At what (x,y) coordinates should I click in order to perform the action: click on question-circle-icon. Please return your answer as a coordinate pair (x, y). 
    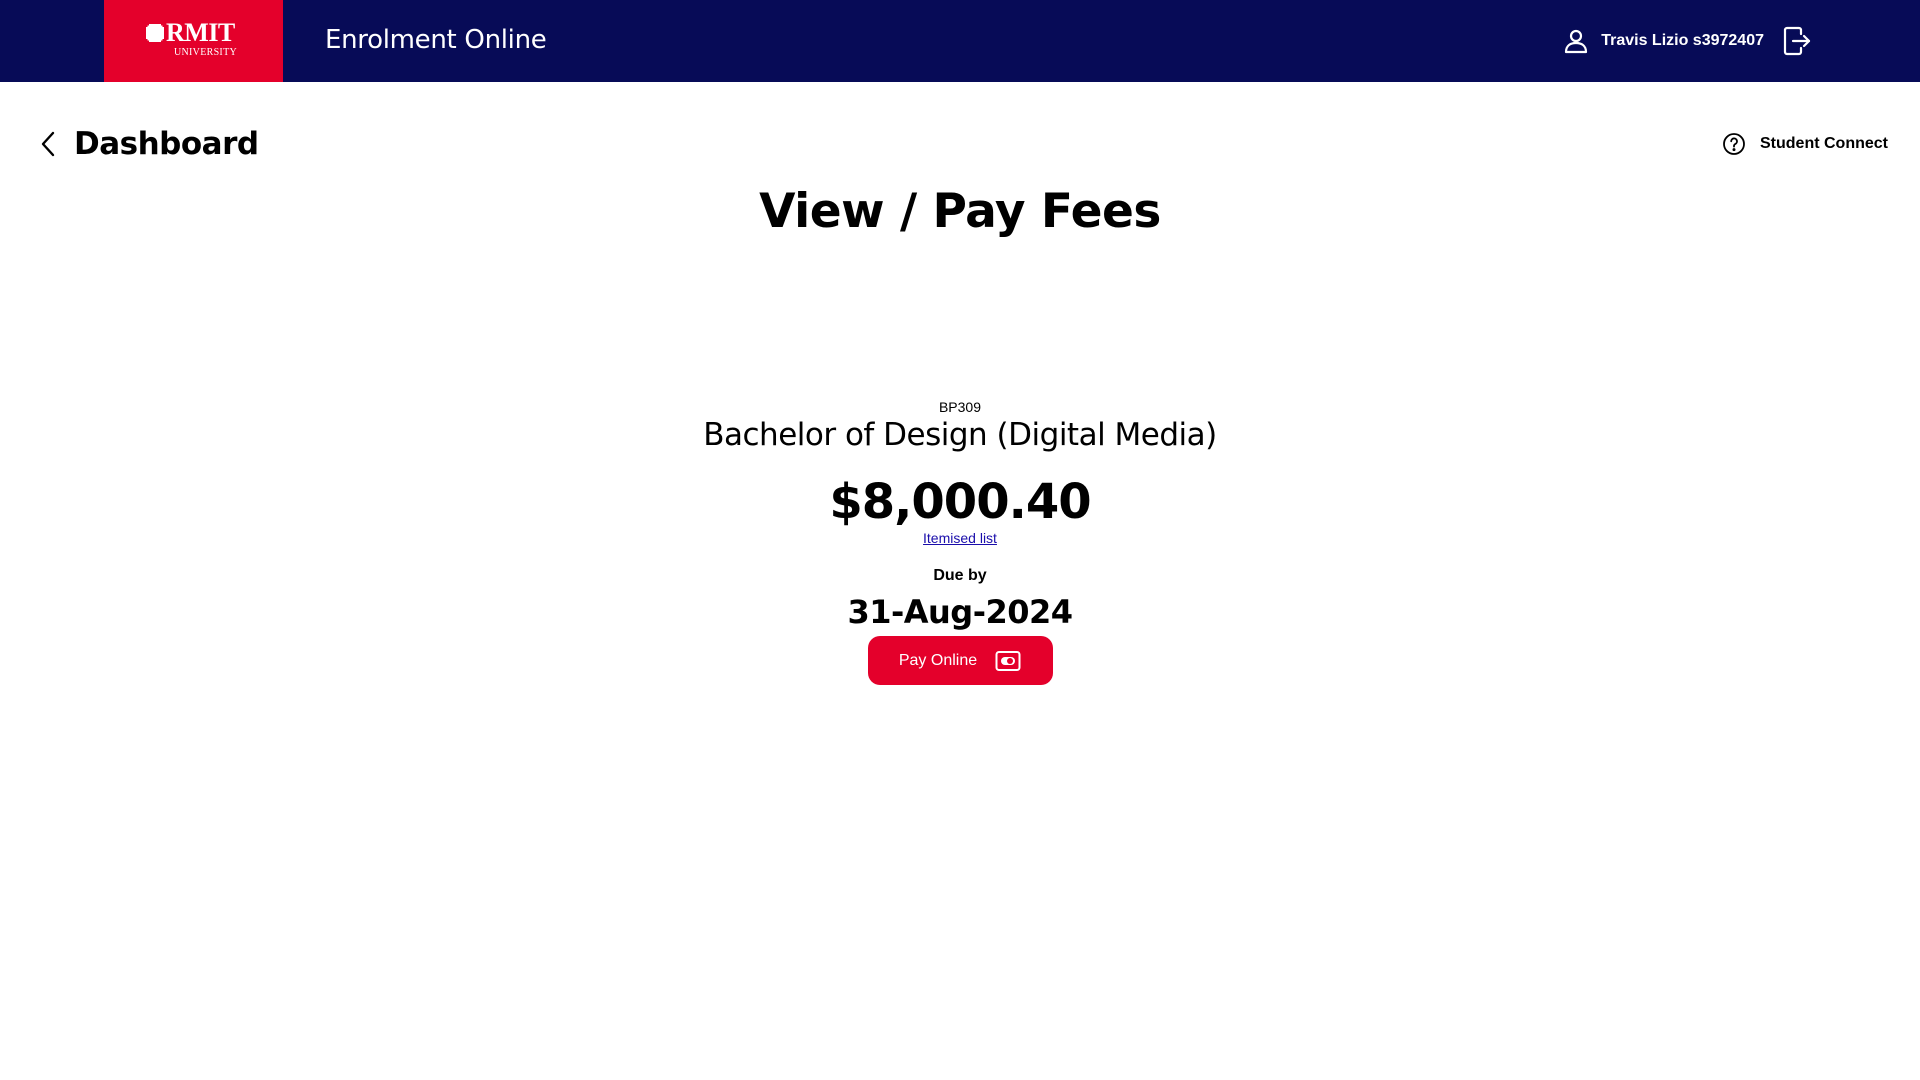
    Looking at the image, I should click on (1734, 144).